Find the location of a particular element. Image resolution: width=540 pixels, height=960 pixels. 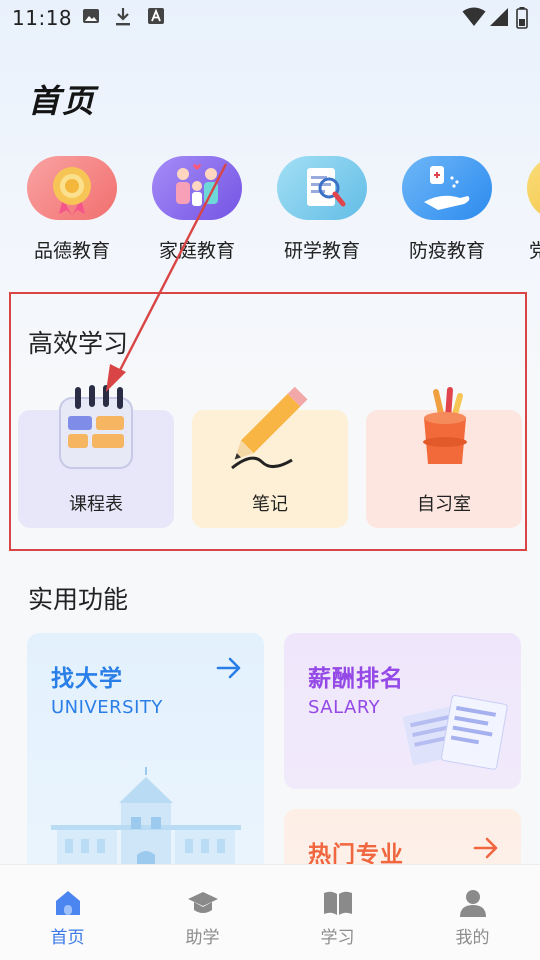

study-room-card: 自习室 is located at coordinates (444, 457).